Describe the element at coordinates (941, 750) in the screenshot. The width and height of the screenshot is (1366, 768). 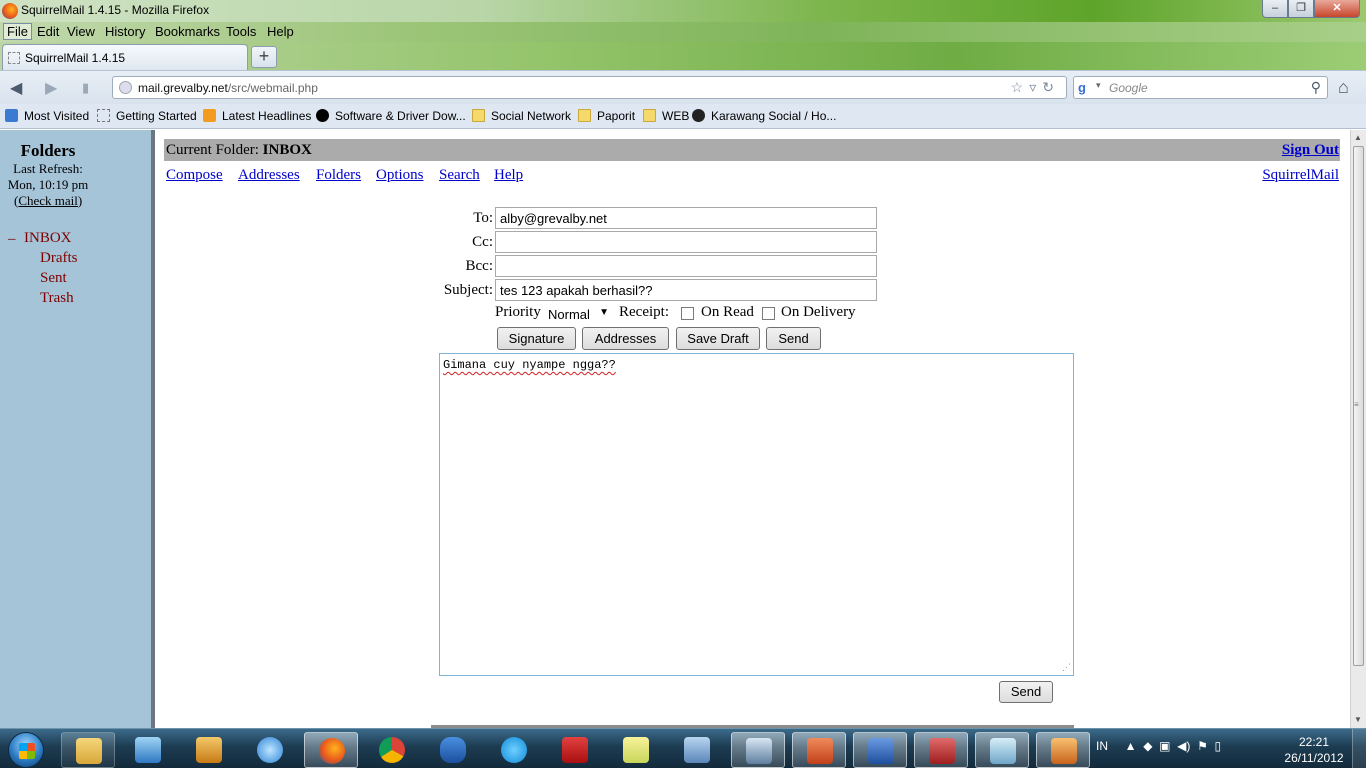
I see `paint-taskbar-button` at that location.